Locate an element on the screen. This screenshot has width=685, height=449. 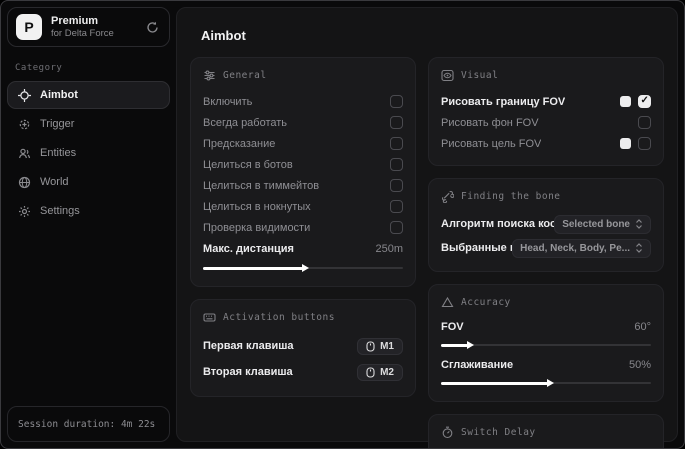
slider-row: Макс. дистанция 250m is located at coordinates (303, 248).